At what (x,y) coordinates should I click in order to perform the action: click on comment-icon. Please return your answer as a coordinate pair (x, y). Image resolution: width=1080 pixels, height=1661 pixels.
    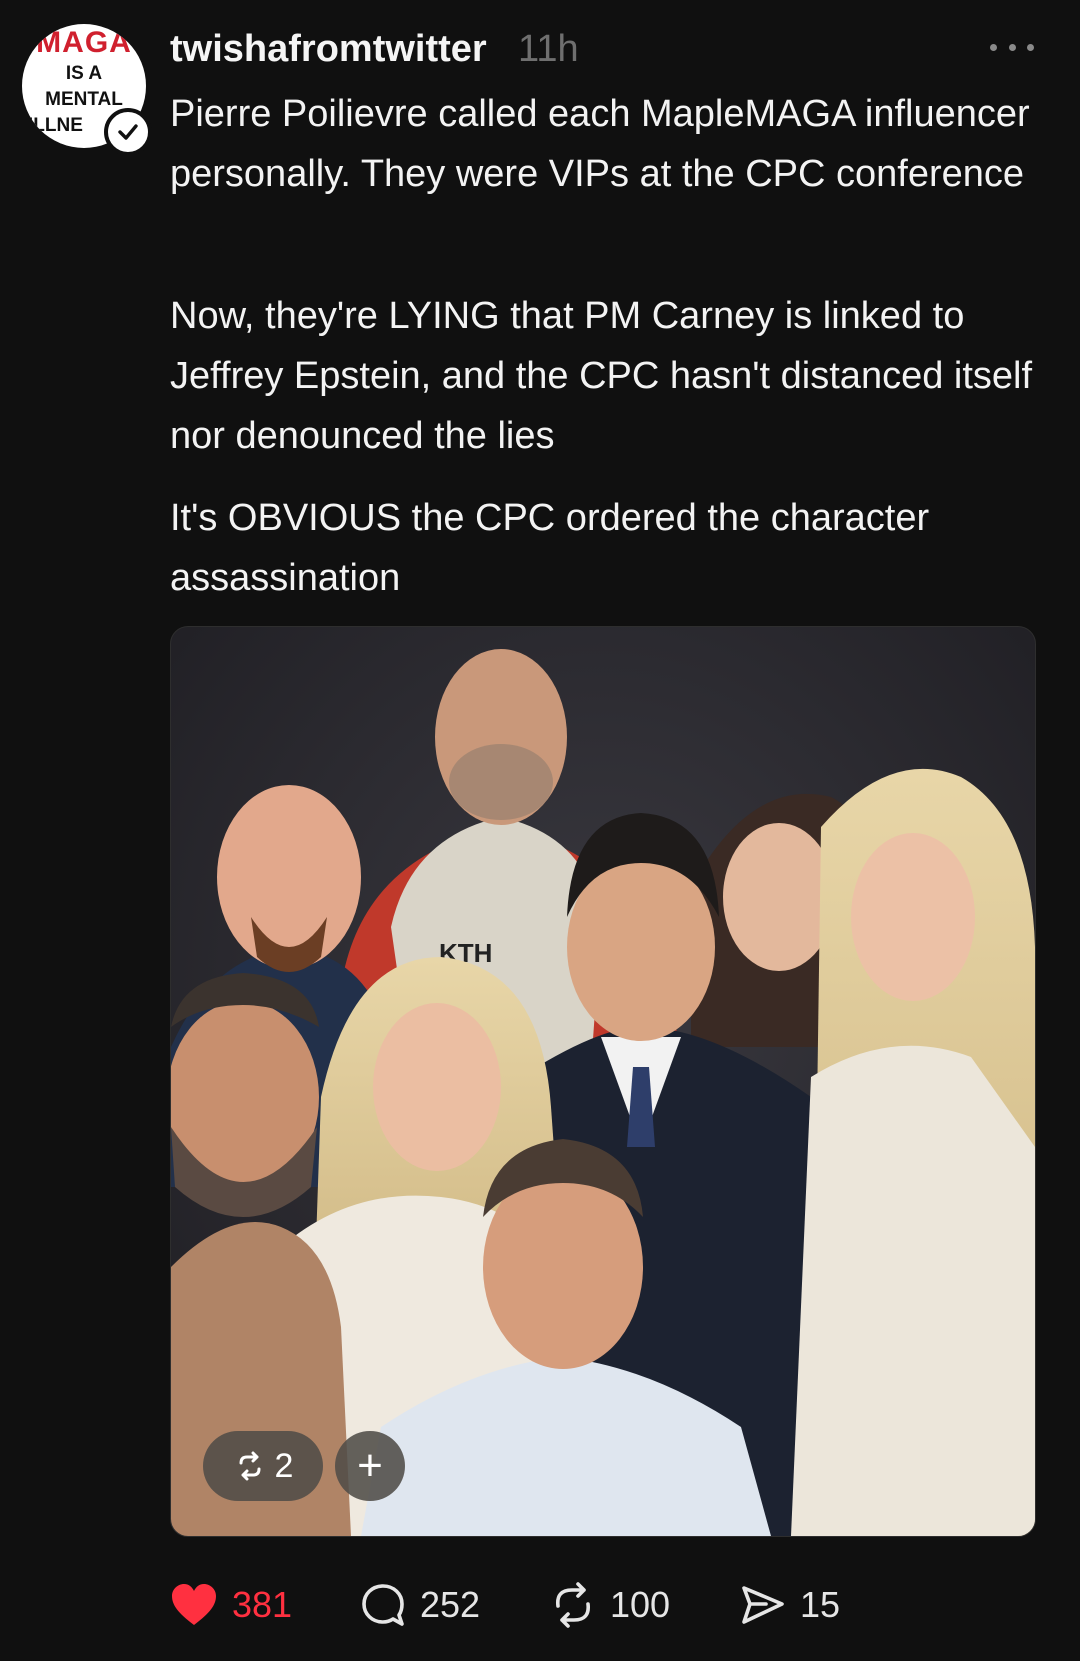
    Looking at the image, I should click on (383, 1605).